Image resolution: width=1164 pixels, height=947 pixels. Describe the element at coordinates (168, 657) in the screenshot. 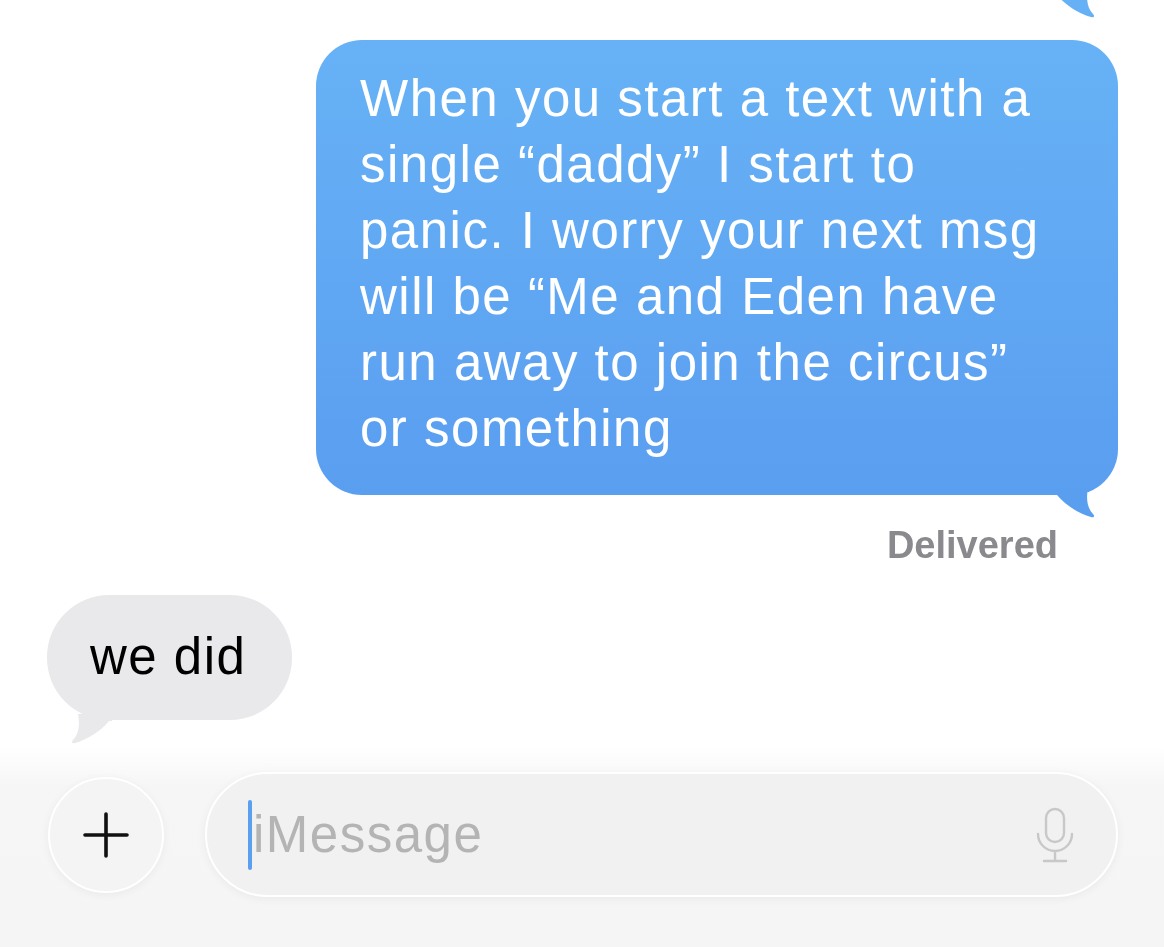

I see `message-text: we did` at that location.